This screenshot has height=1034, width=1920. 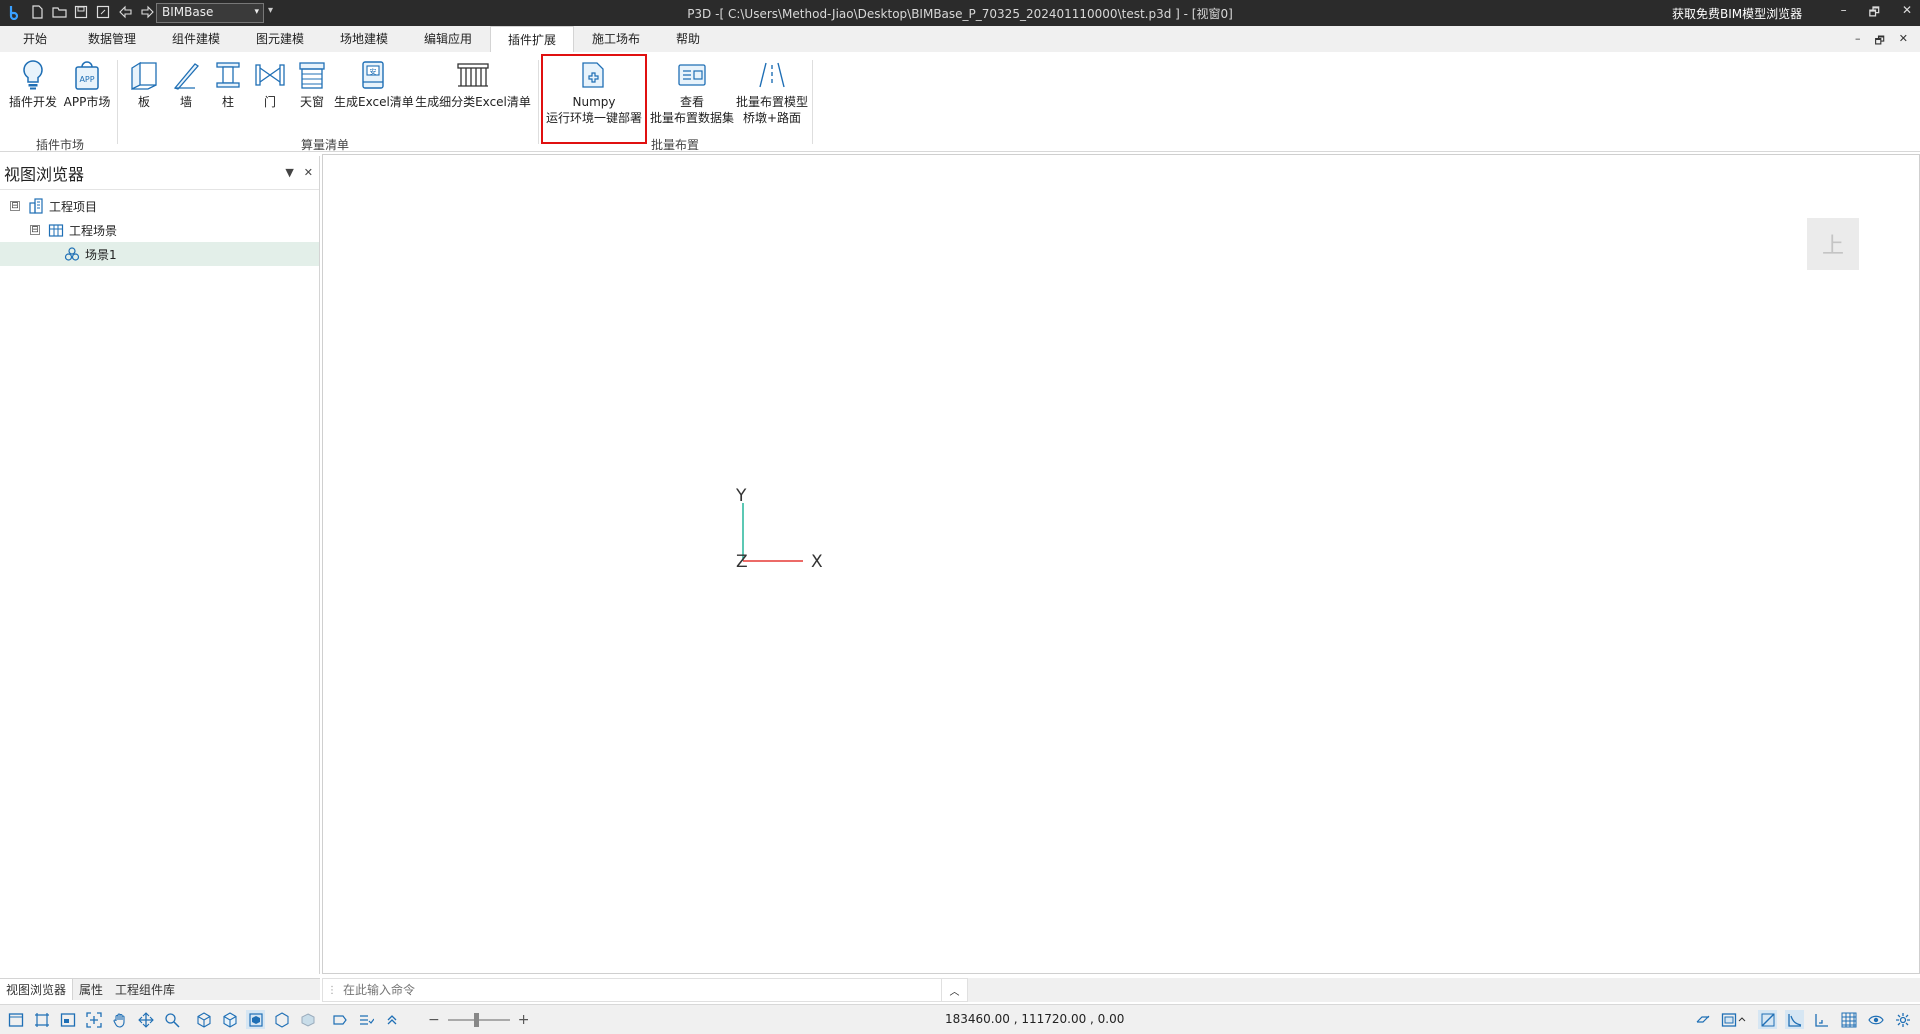 I want to click on door-icon, so click(x=270, y=75).